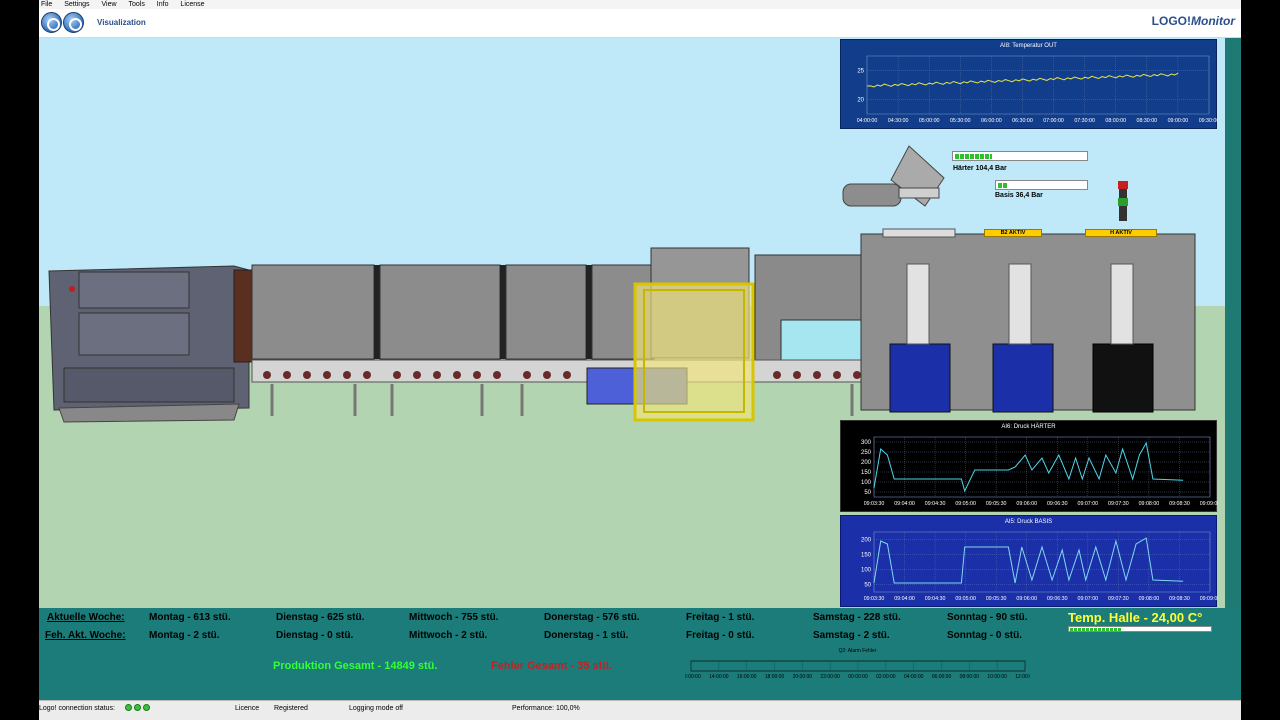 The image size is (1280, 720). Describe the element at coordinates (151, 344) in the screenshot. I see `loader-machine` at that location.